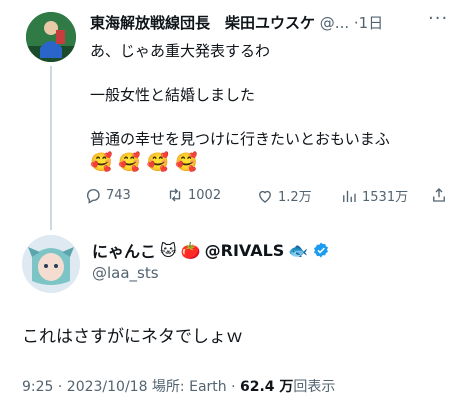 The image size is (474, 411). What do you see at coordinates (202, 23) in the screenshot?
I see `parent-display-name: 東海解放戦線団長 柴田ユウスケ` at bounding box center [202, 23].